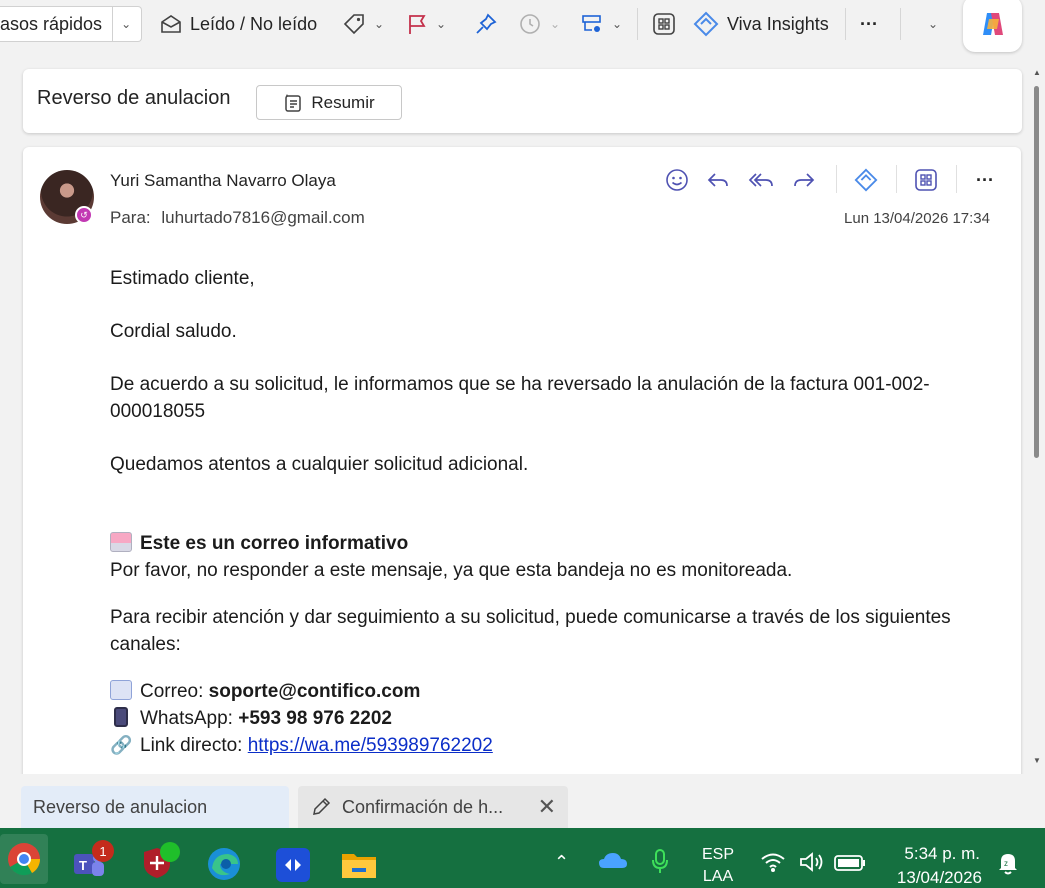  I want to click on azure-devops-taskbar-button, so click(293, 865).